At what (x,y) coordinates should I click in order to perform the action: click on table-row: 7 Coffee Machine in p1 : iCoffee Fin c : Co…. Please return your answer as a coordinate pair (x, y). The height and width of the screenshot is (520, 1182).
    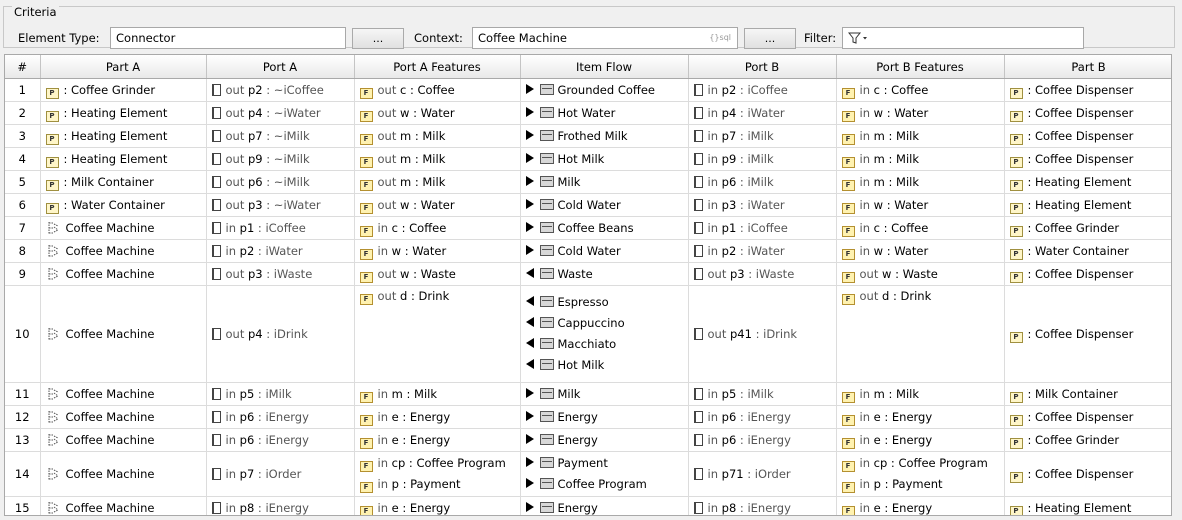
    Looking at the image, I should click on (588, 228).